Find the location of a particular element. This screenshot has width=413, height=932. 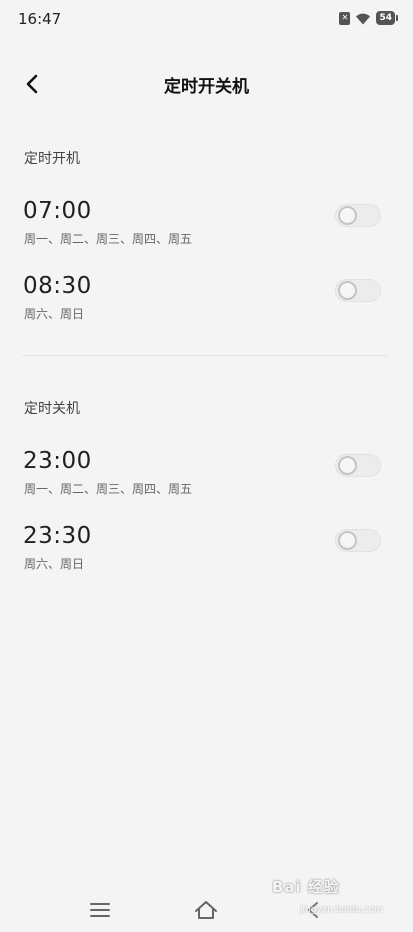

menu-button is located at coordinates (100, 910).